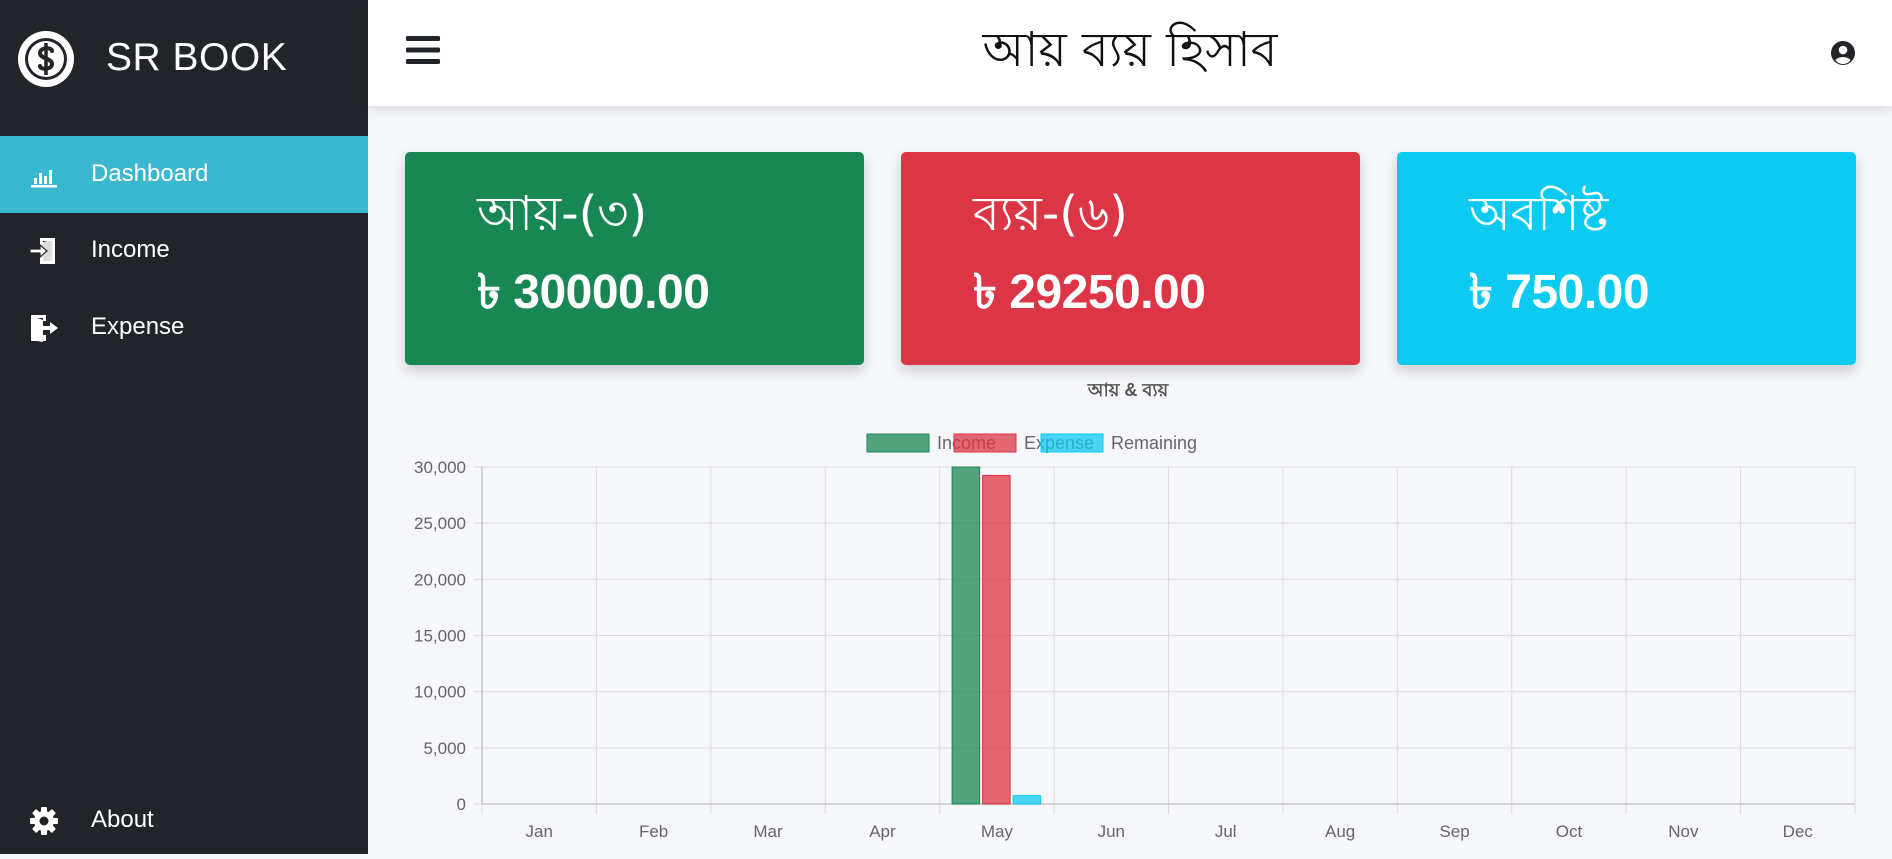  I want to click on dollar-circle-icon, so click(46, 59).